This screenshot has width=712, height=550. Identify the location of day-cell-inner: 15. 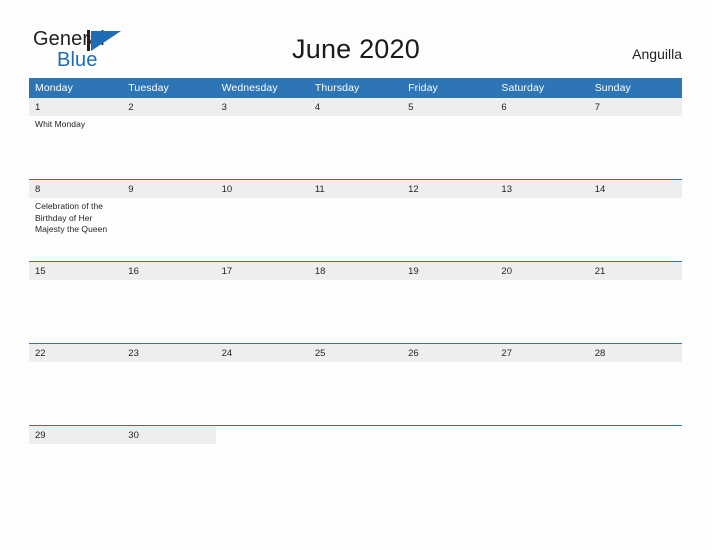
(76, 302).